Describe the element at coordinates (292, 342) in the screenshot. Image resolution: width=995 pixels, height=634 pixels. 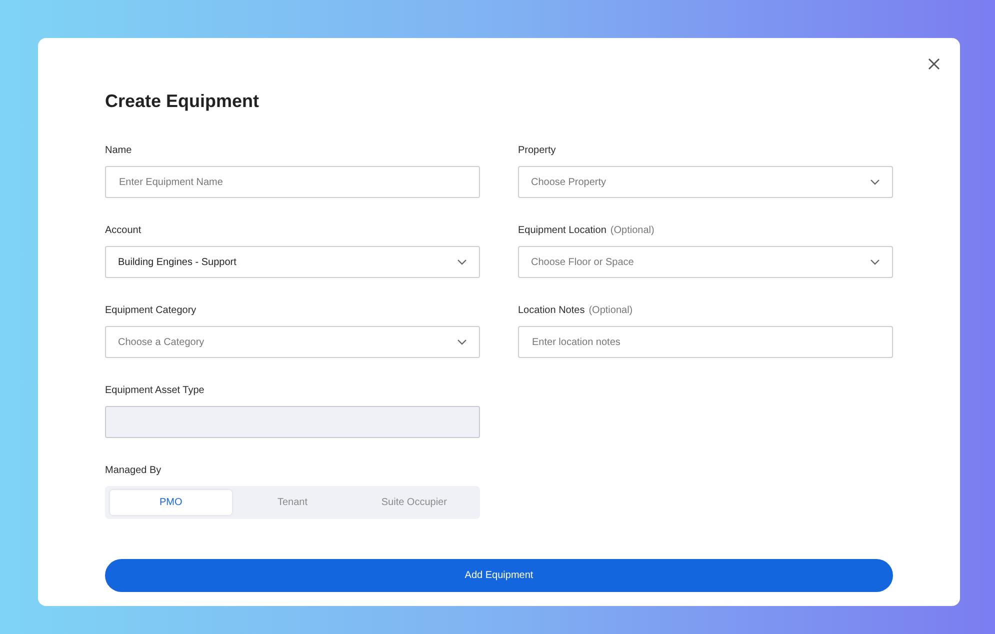
I see `select-field: Choose a Category` at that location.